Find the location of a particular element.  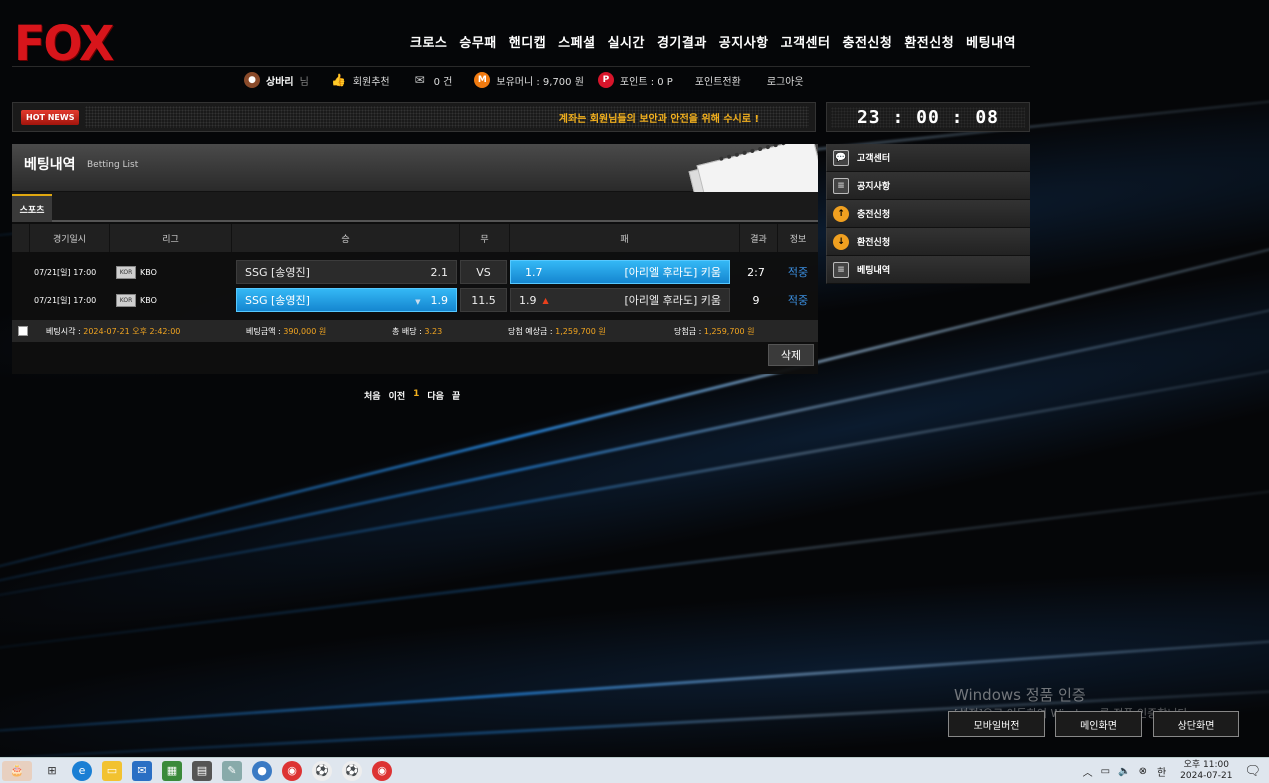

mail-icon: ✉ is located at coordinates (142, 770).